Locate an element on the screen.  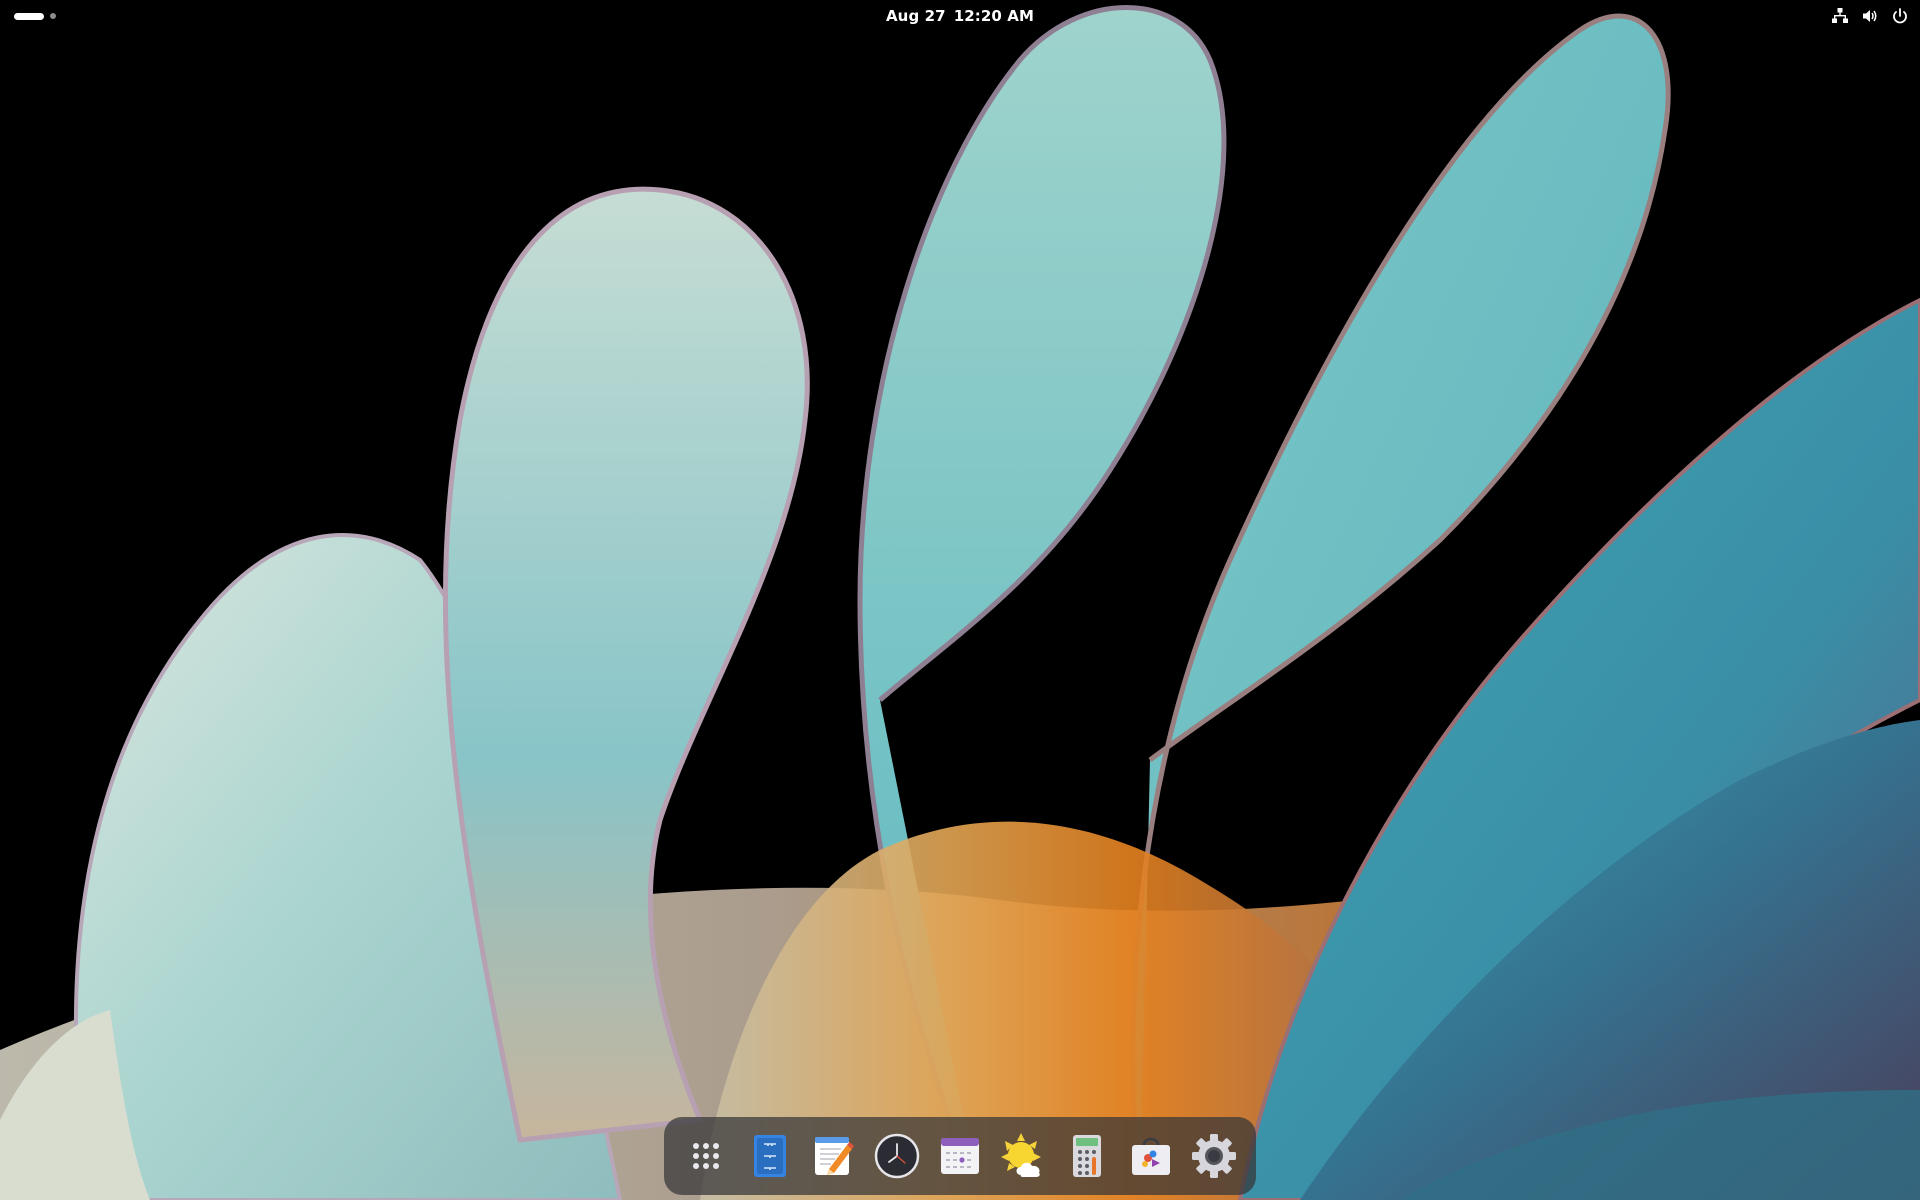
active-workspace-pill is located at coordinates (29, 16).